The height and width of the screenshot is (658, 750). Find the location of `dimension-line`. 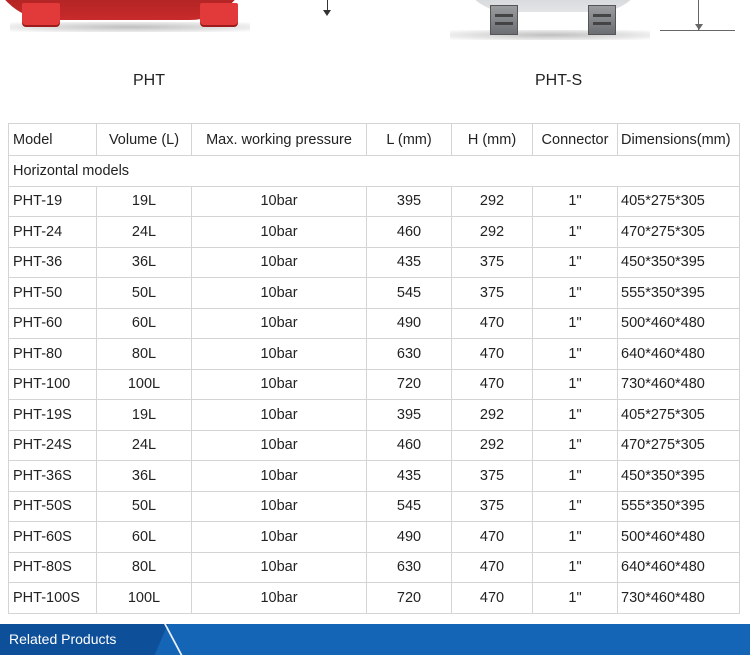

dimension-line is located at coordinates (697, 30).